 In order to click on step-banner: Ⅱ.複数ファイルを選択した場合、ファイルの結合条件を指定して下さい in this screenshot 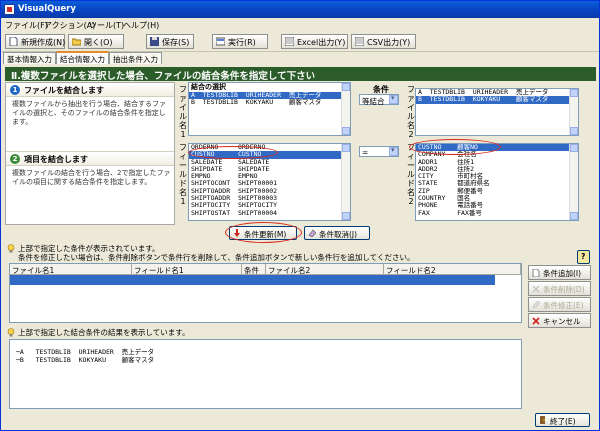, I will do `click(300, 74)`.